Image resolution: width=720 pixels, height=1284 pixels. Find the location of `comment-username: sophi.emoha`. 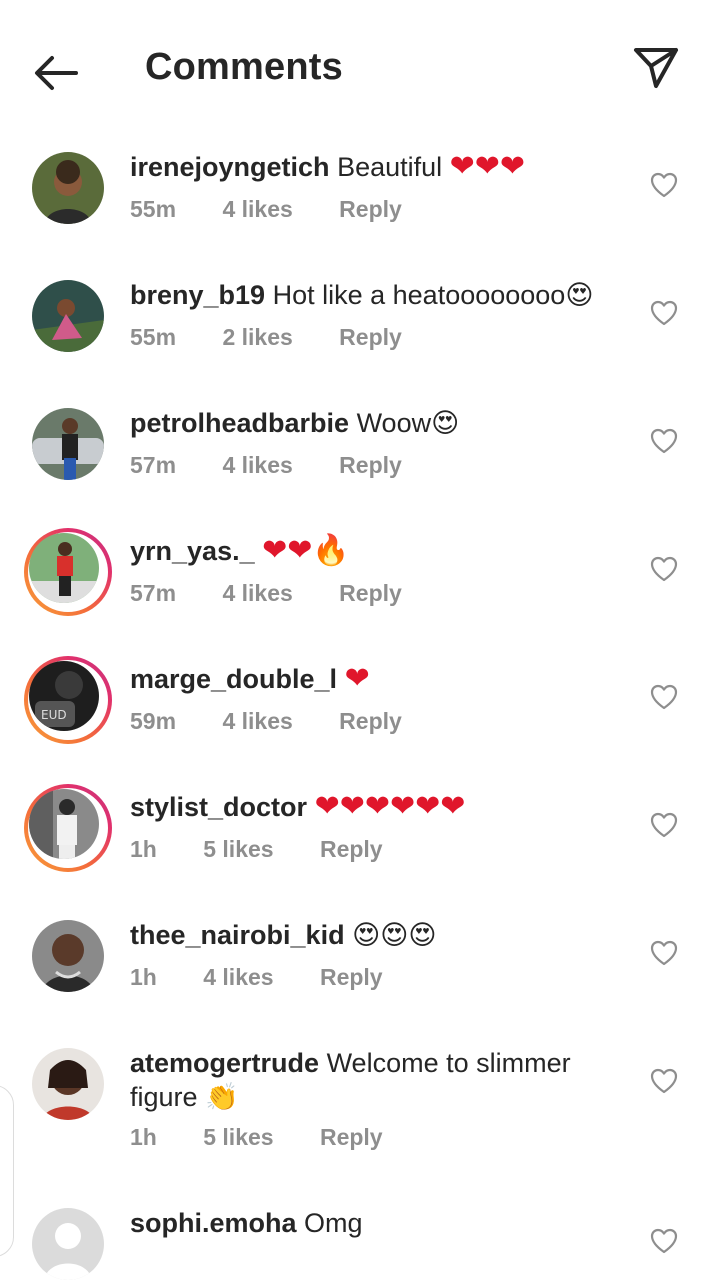

comment-username: sophi.emoha is located at coordinates (213, 1223).